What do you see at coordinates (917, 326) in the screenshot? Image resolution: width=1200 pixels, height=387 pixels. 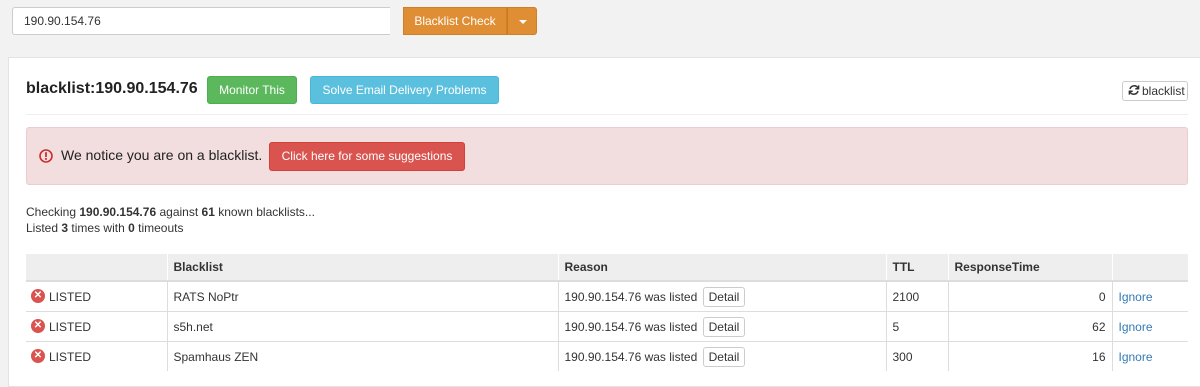 I see `ttl-cell: 5` at bounding box center [917, 326].